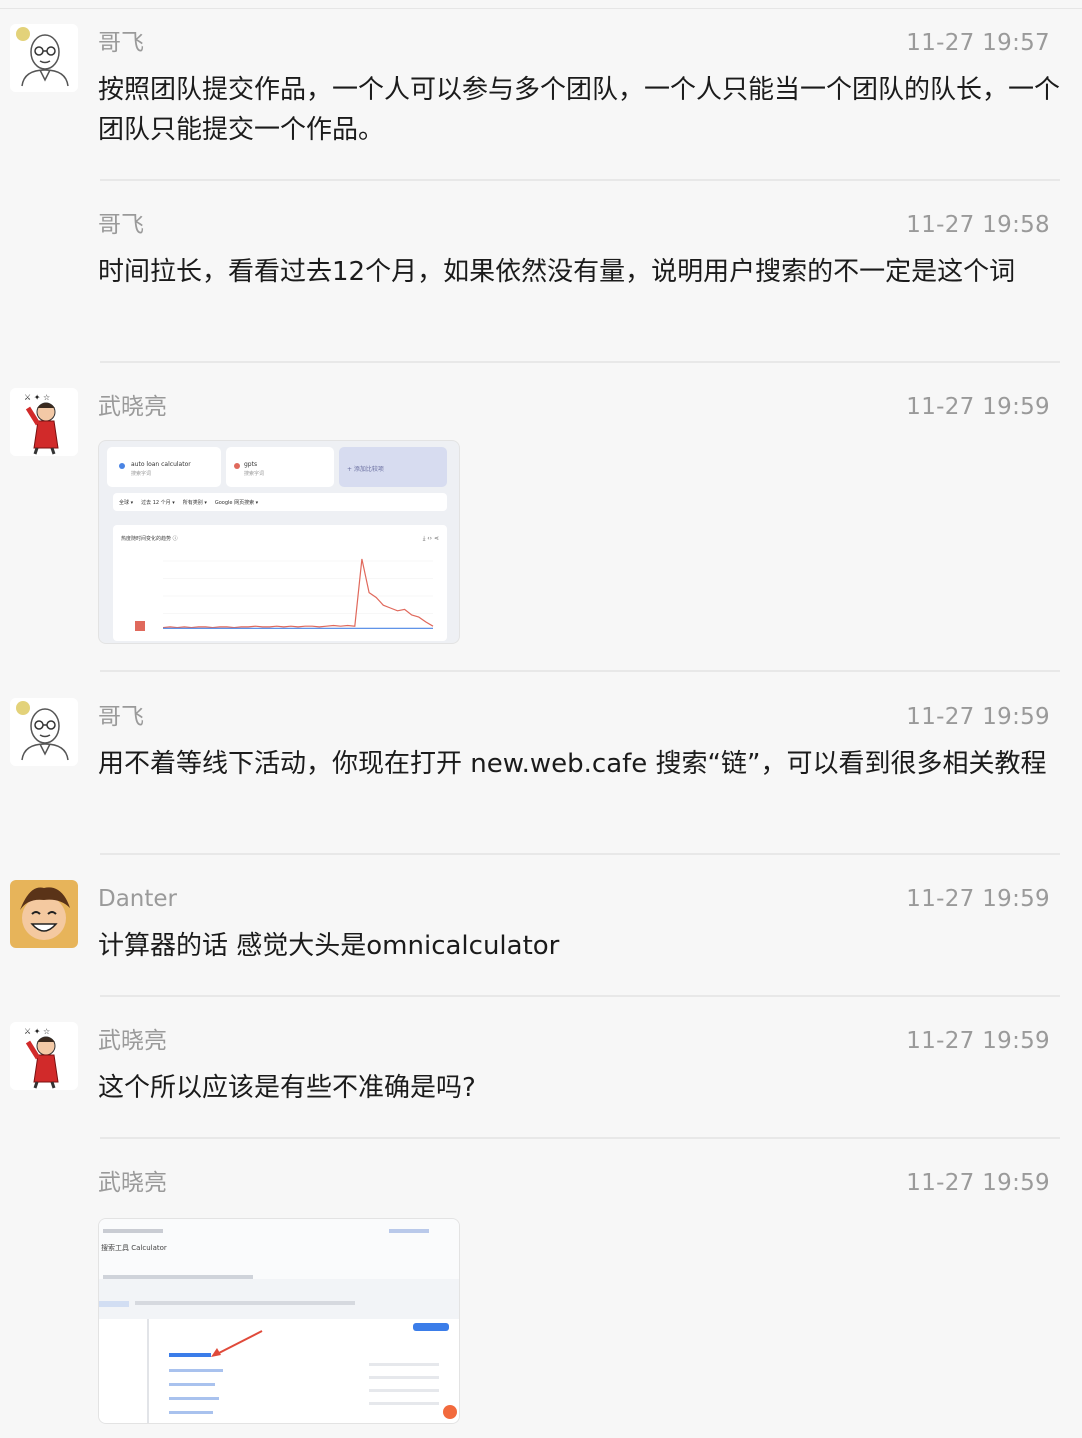  I want to click on keyword-table, so click(279, 1371).